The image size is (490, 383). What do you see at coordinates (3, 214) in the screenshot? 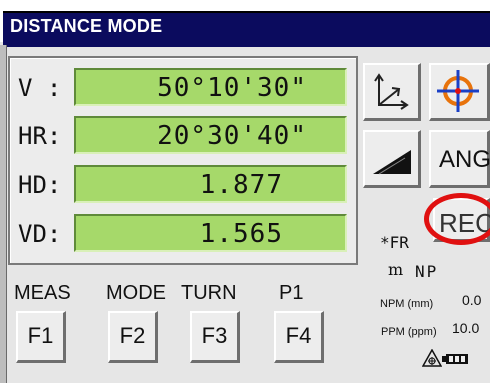
I see `left-frame` at bounding box center [3, 214].